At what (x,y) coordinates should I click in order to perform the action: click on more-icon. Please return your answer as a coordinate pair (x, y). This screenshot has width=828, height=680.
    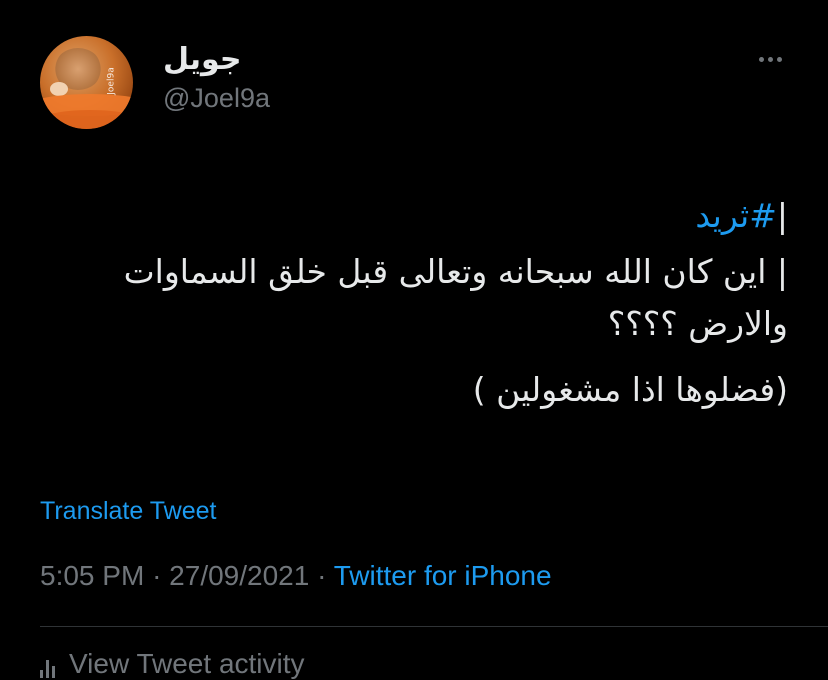
    Looking at the image, I should click on (770, 59).